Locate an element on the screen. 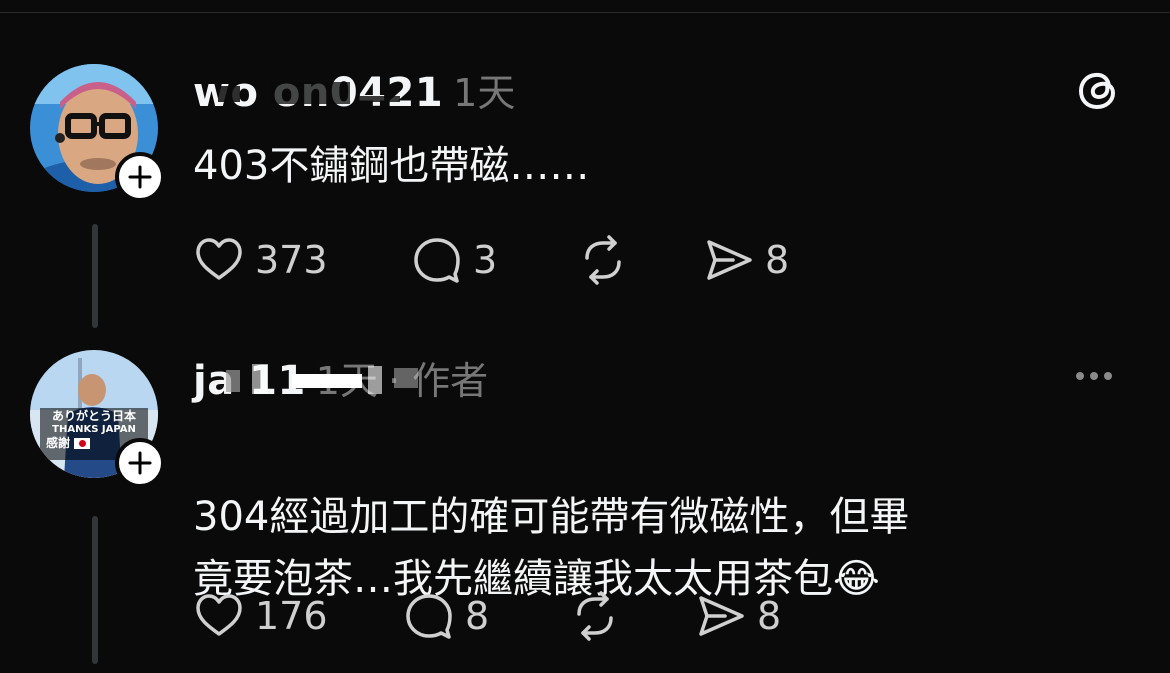  japan-flag-icon is located at coordinates (82, 443).